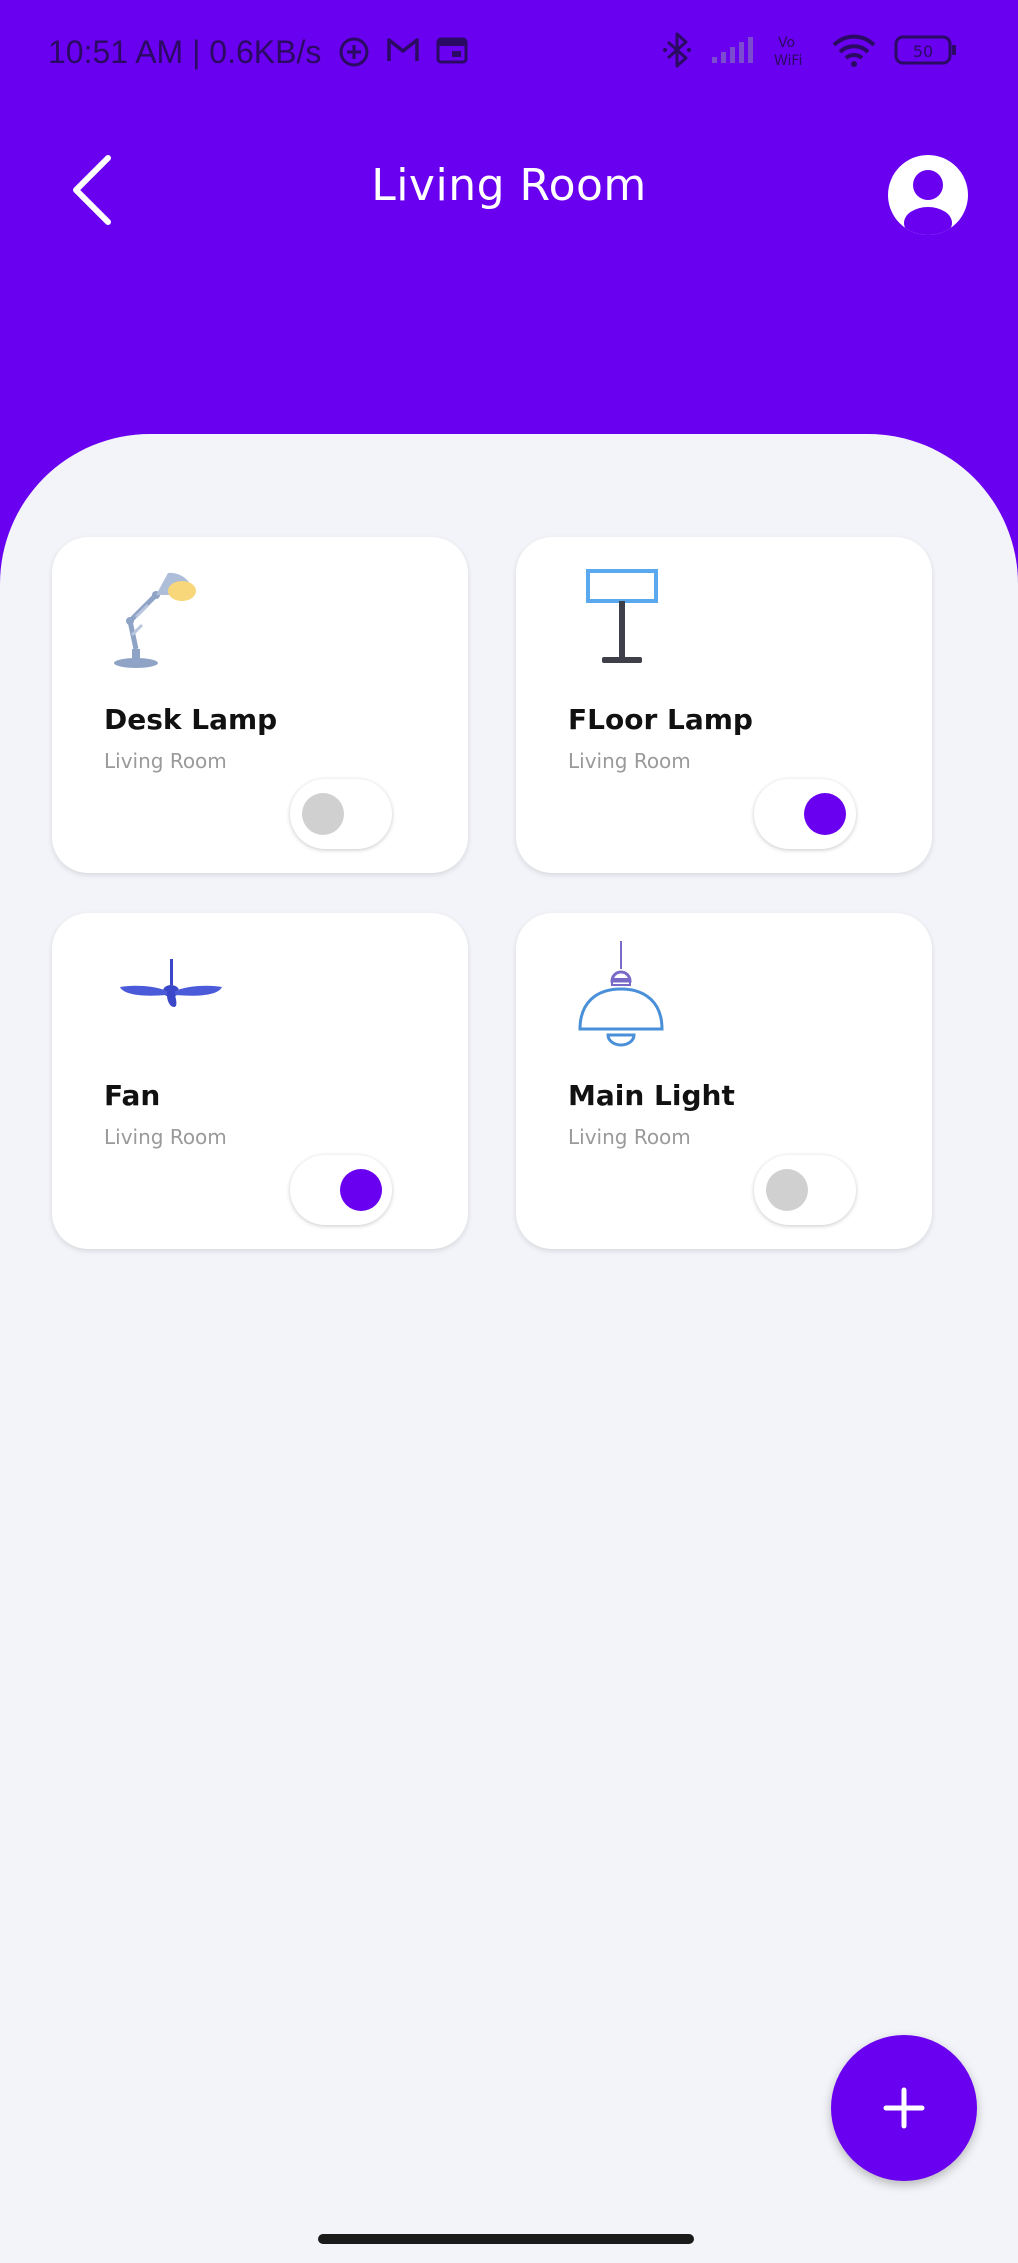  Describe the element at coordinates (928, 202) in the screenshot. I see `user-avatar-icon` at that location.